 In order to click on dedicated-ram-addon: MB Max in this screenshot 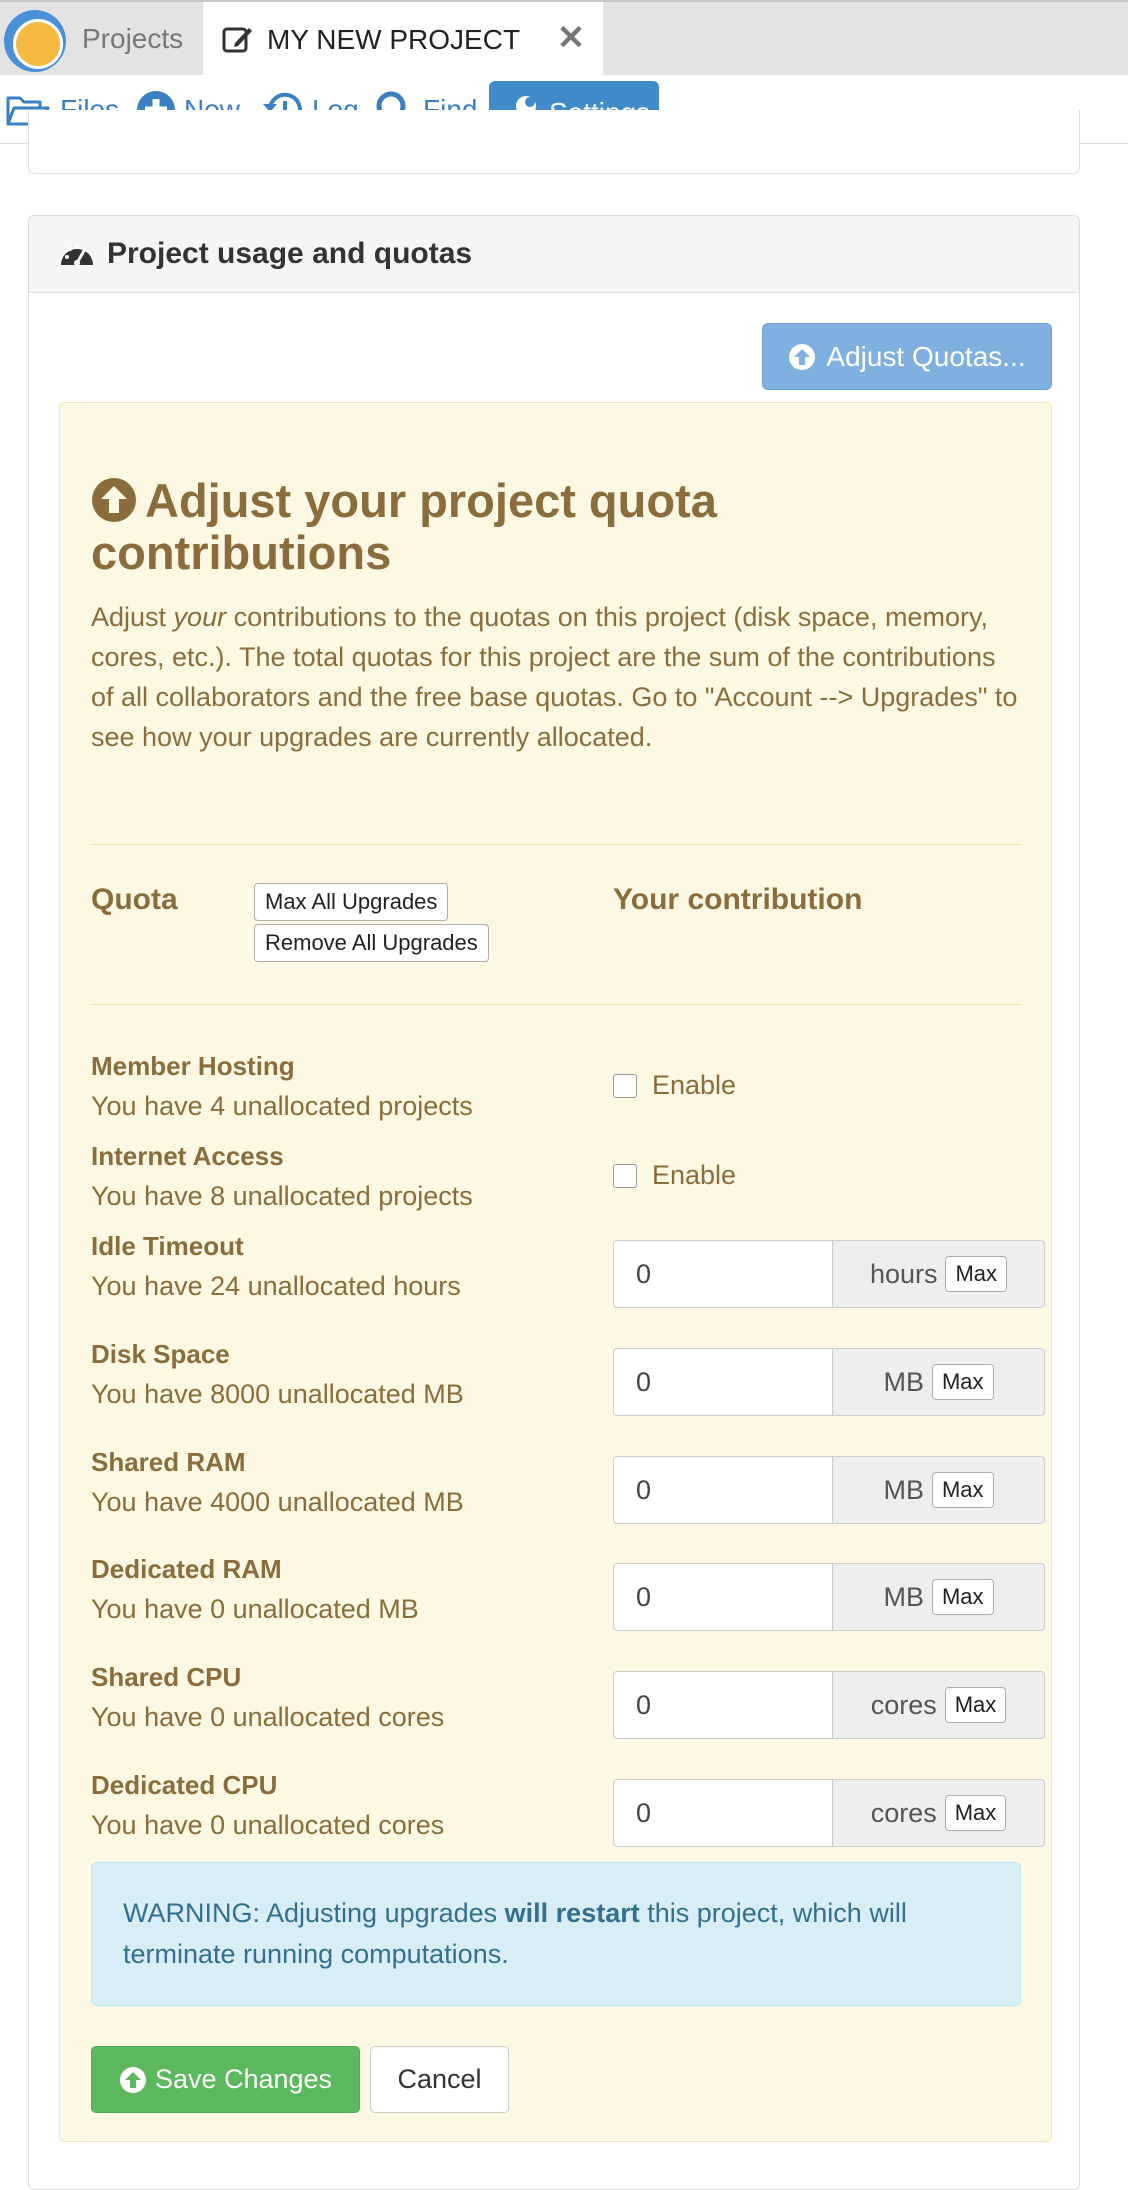, I will do `click(938, 1597)`.